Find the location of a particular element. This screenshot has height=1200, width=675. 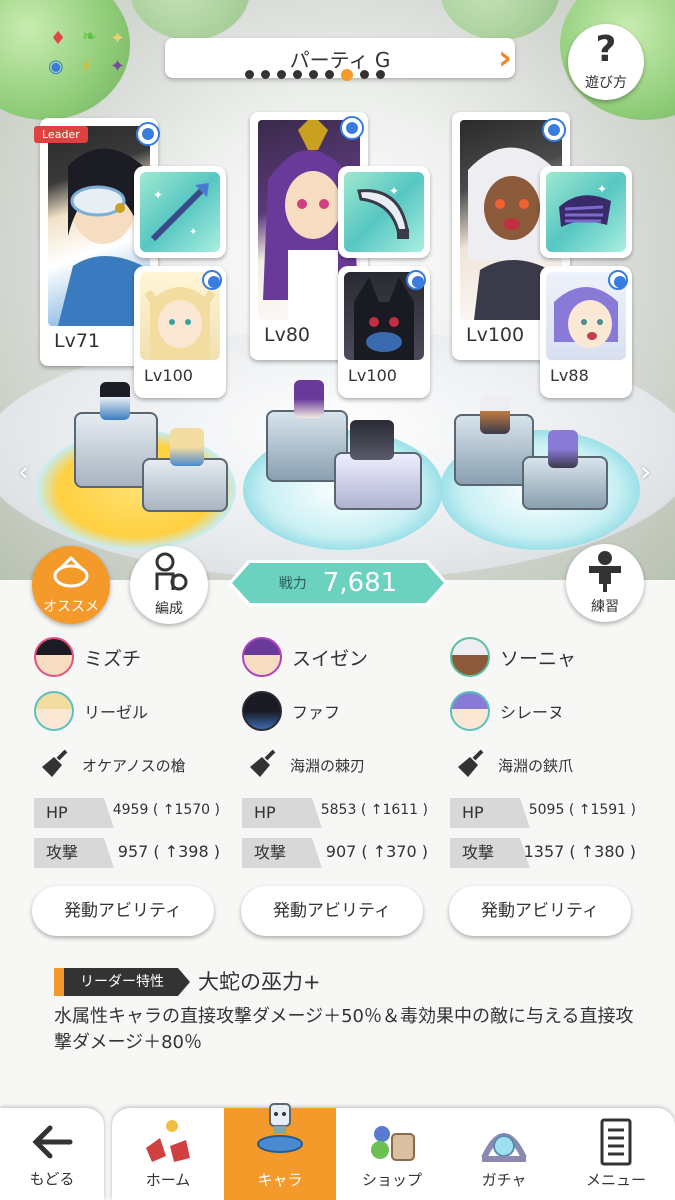

background-tree is located at coordinates (500, 20).